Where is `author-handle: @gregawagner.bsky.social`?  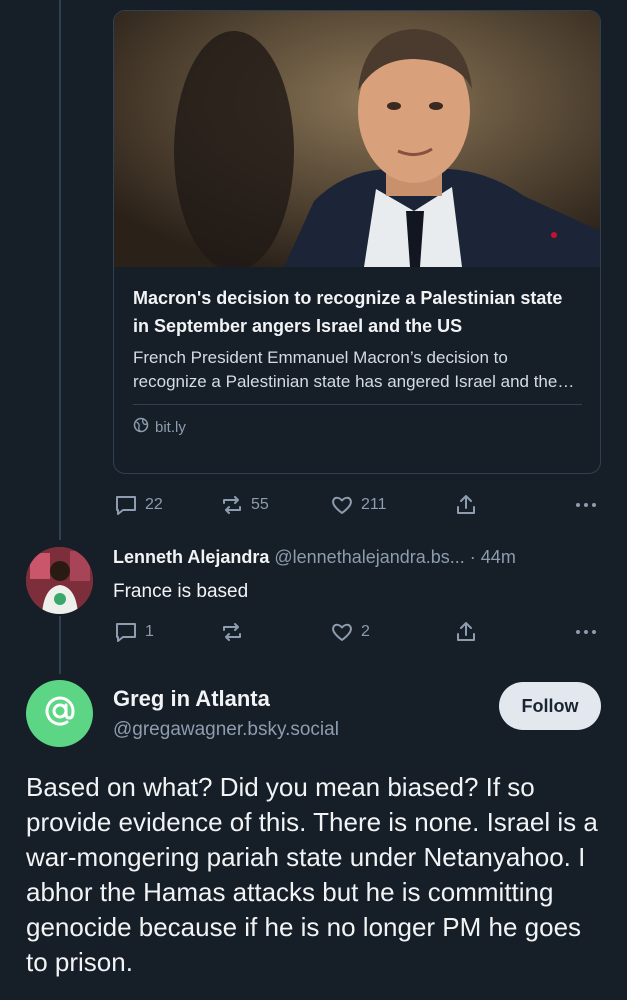 author-handle: @gregawagner.bsky.social is located at coordinates (226, 730).